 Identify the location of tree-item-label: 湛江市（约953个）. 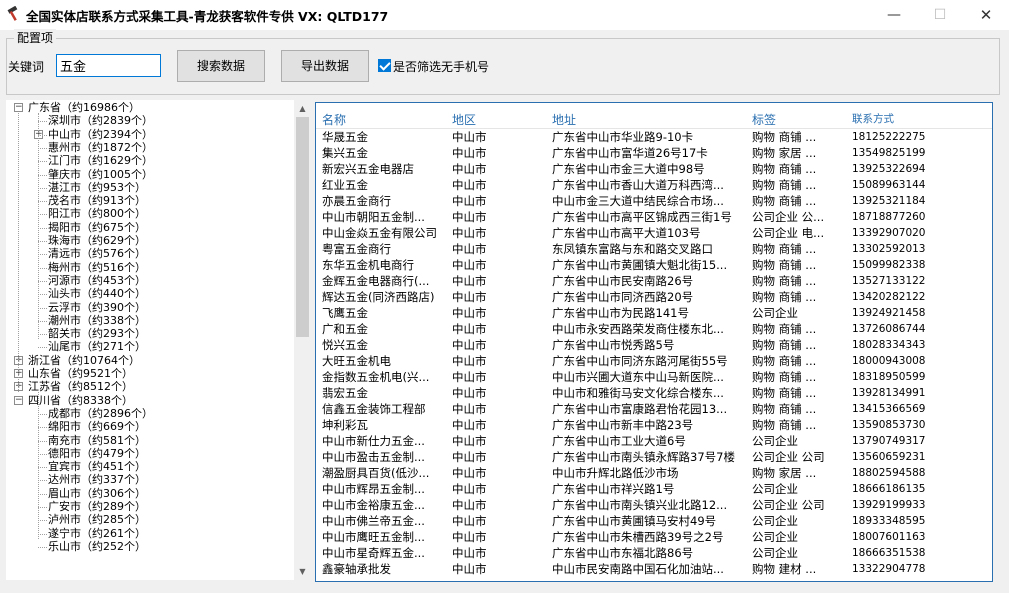
(97, 187).